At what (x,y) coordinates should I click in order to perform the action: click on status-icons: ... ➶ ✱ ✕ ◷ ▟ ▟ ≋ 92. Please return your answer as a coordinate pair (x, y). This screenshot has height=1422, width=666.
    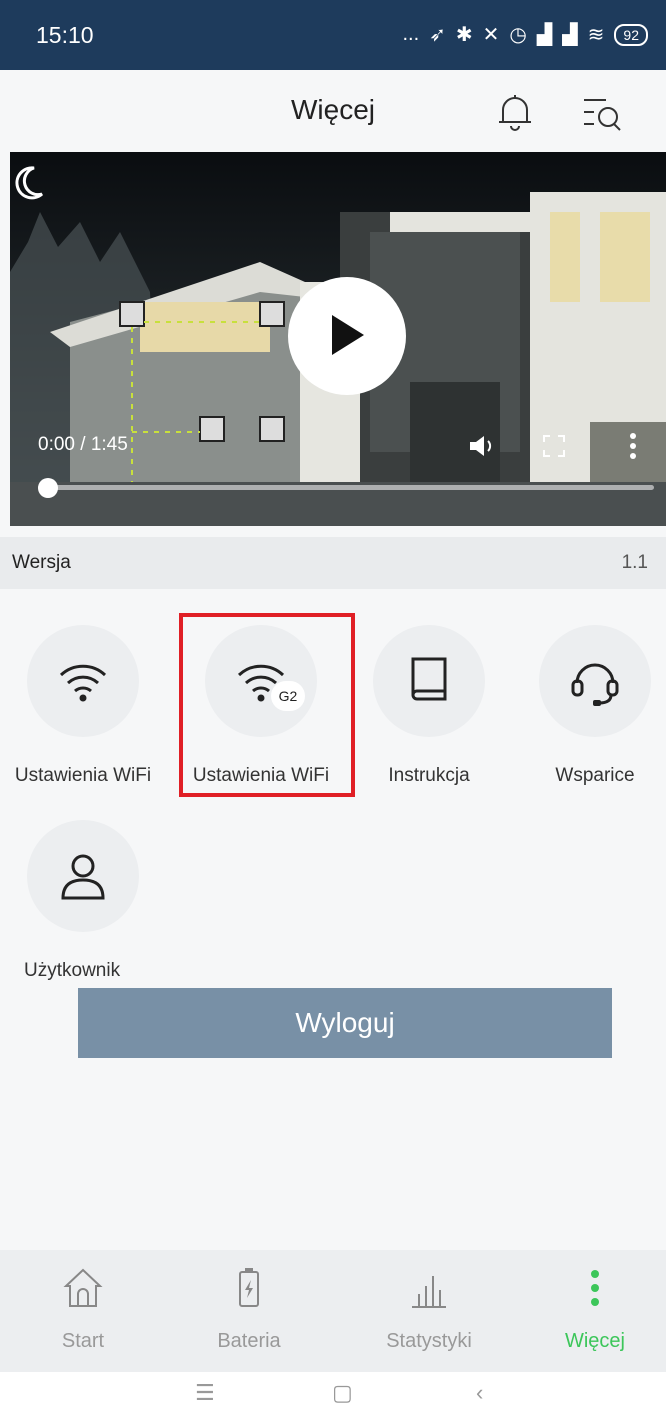
    Looking at the image, I should click on (525, 34).